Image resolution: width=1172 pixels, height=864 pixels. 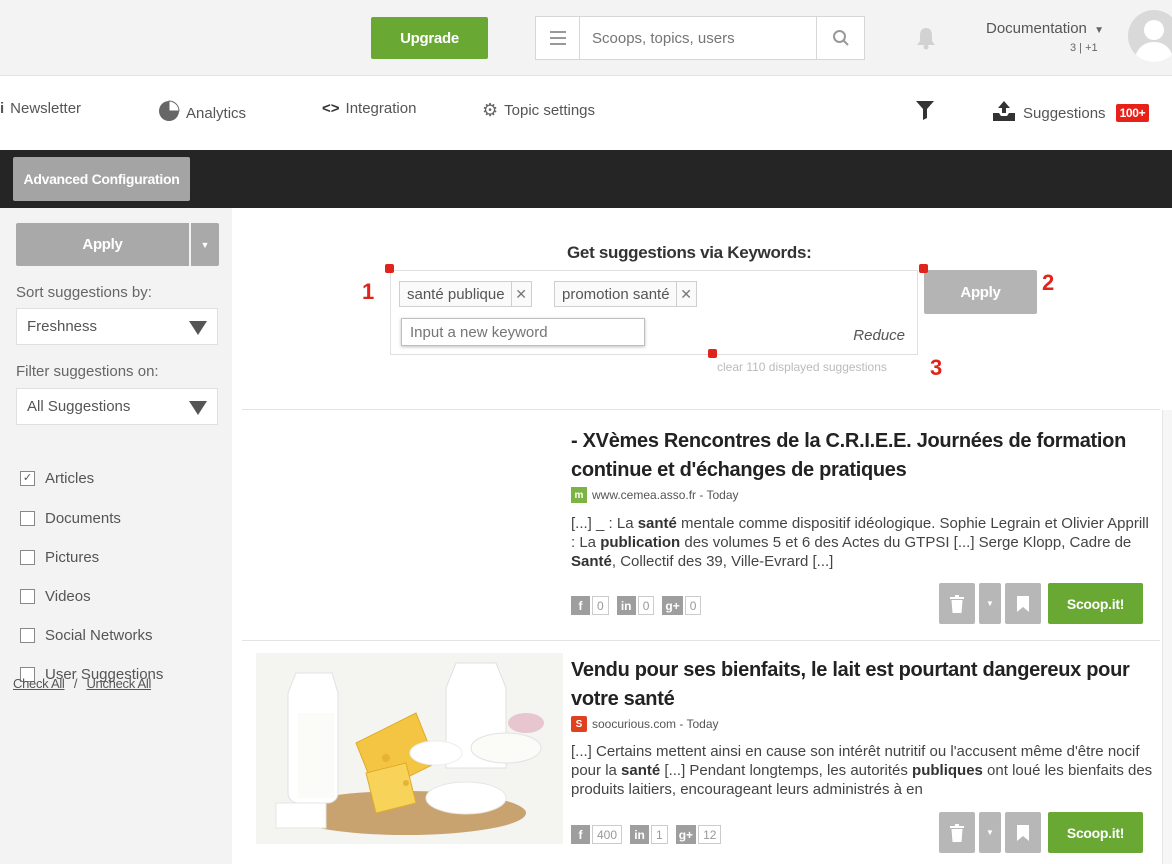 What do you see at coordinates (429, 38) in the screenshot?
I see `upgrade-button: Upgrade` at bounding box center [429, 38].